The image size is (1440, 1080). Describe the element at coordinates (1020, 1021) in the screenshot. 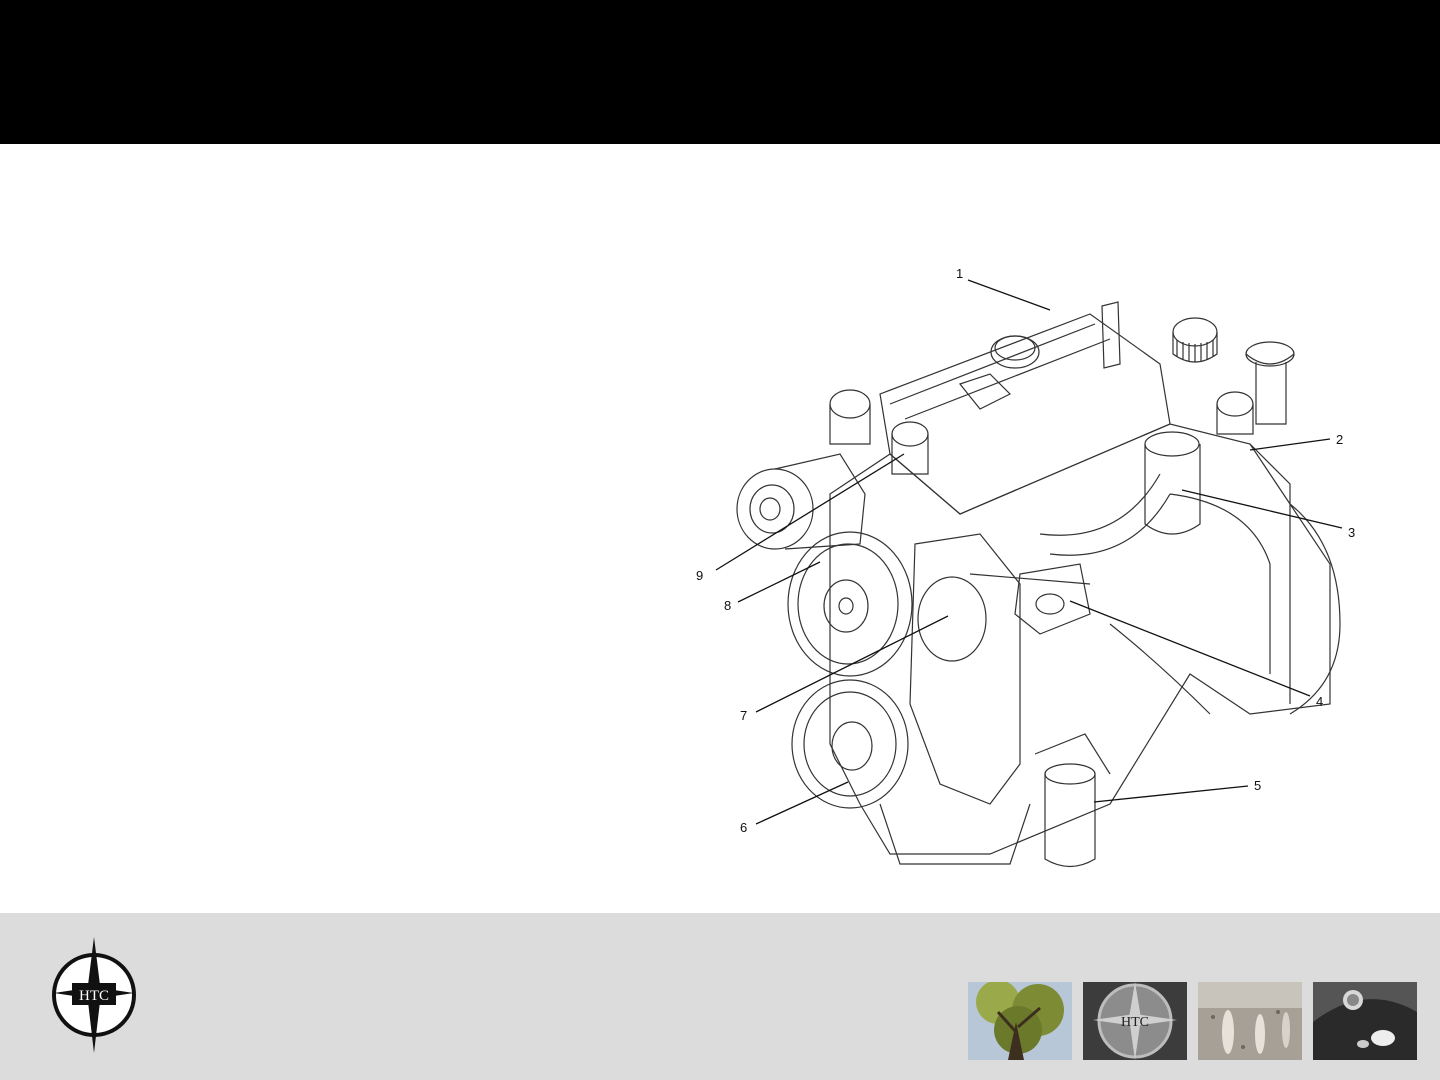

I see `thumbnail-tree` at that location.